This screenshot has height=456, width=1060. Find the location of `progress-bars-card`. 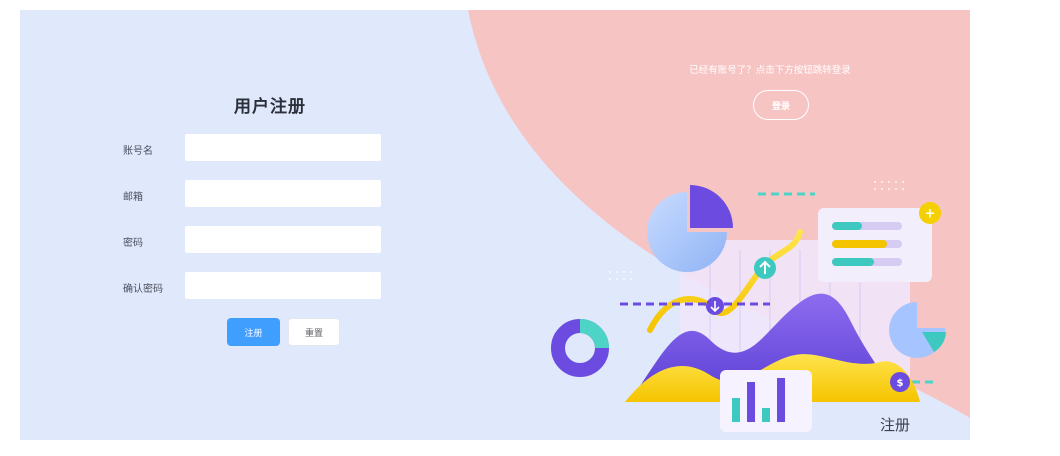

progress-bars-card is located at coordinates (875, 245).